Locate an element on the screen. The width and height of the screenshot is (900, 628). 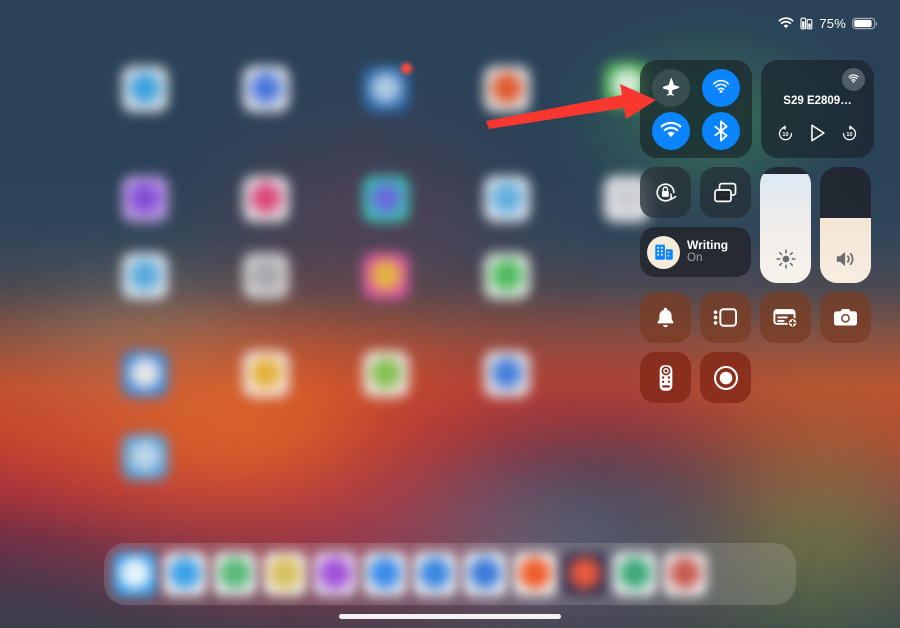
battery-icon is located at coordinates (865, 23).